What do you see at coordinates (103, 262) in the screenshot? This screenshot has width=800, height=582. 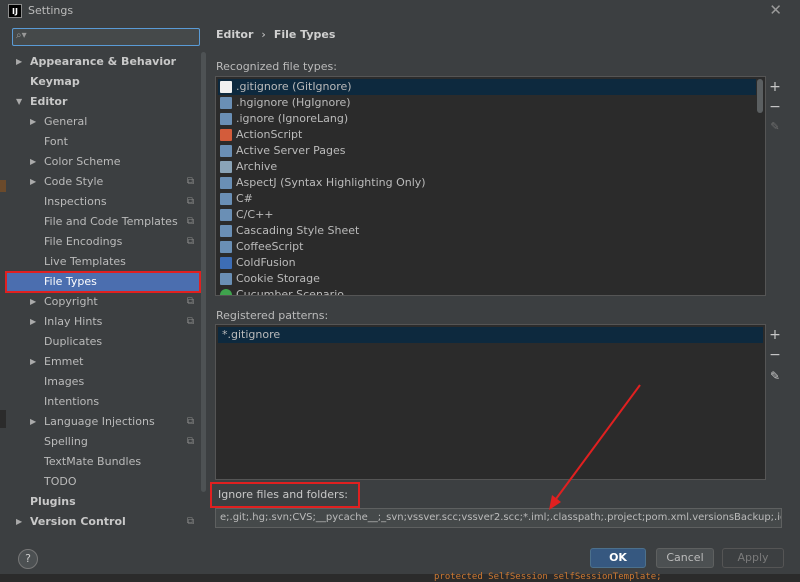 I see `sidebar-item-live-templates: Live Templates` at bounding box center [103, 262].